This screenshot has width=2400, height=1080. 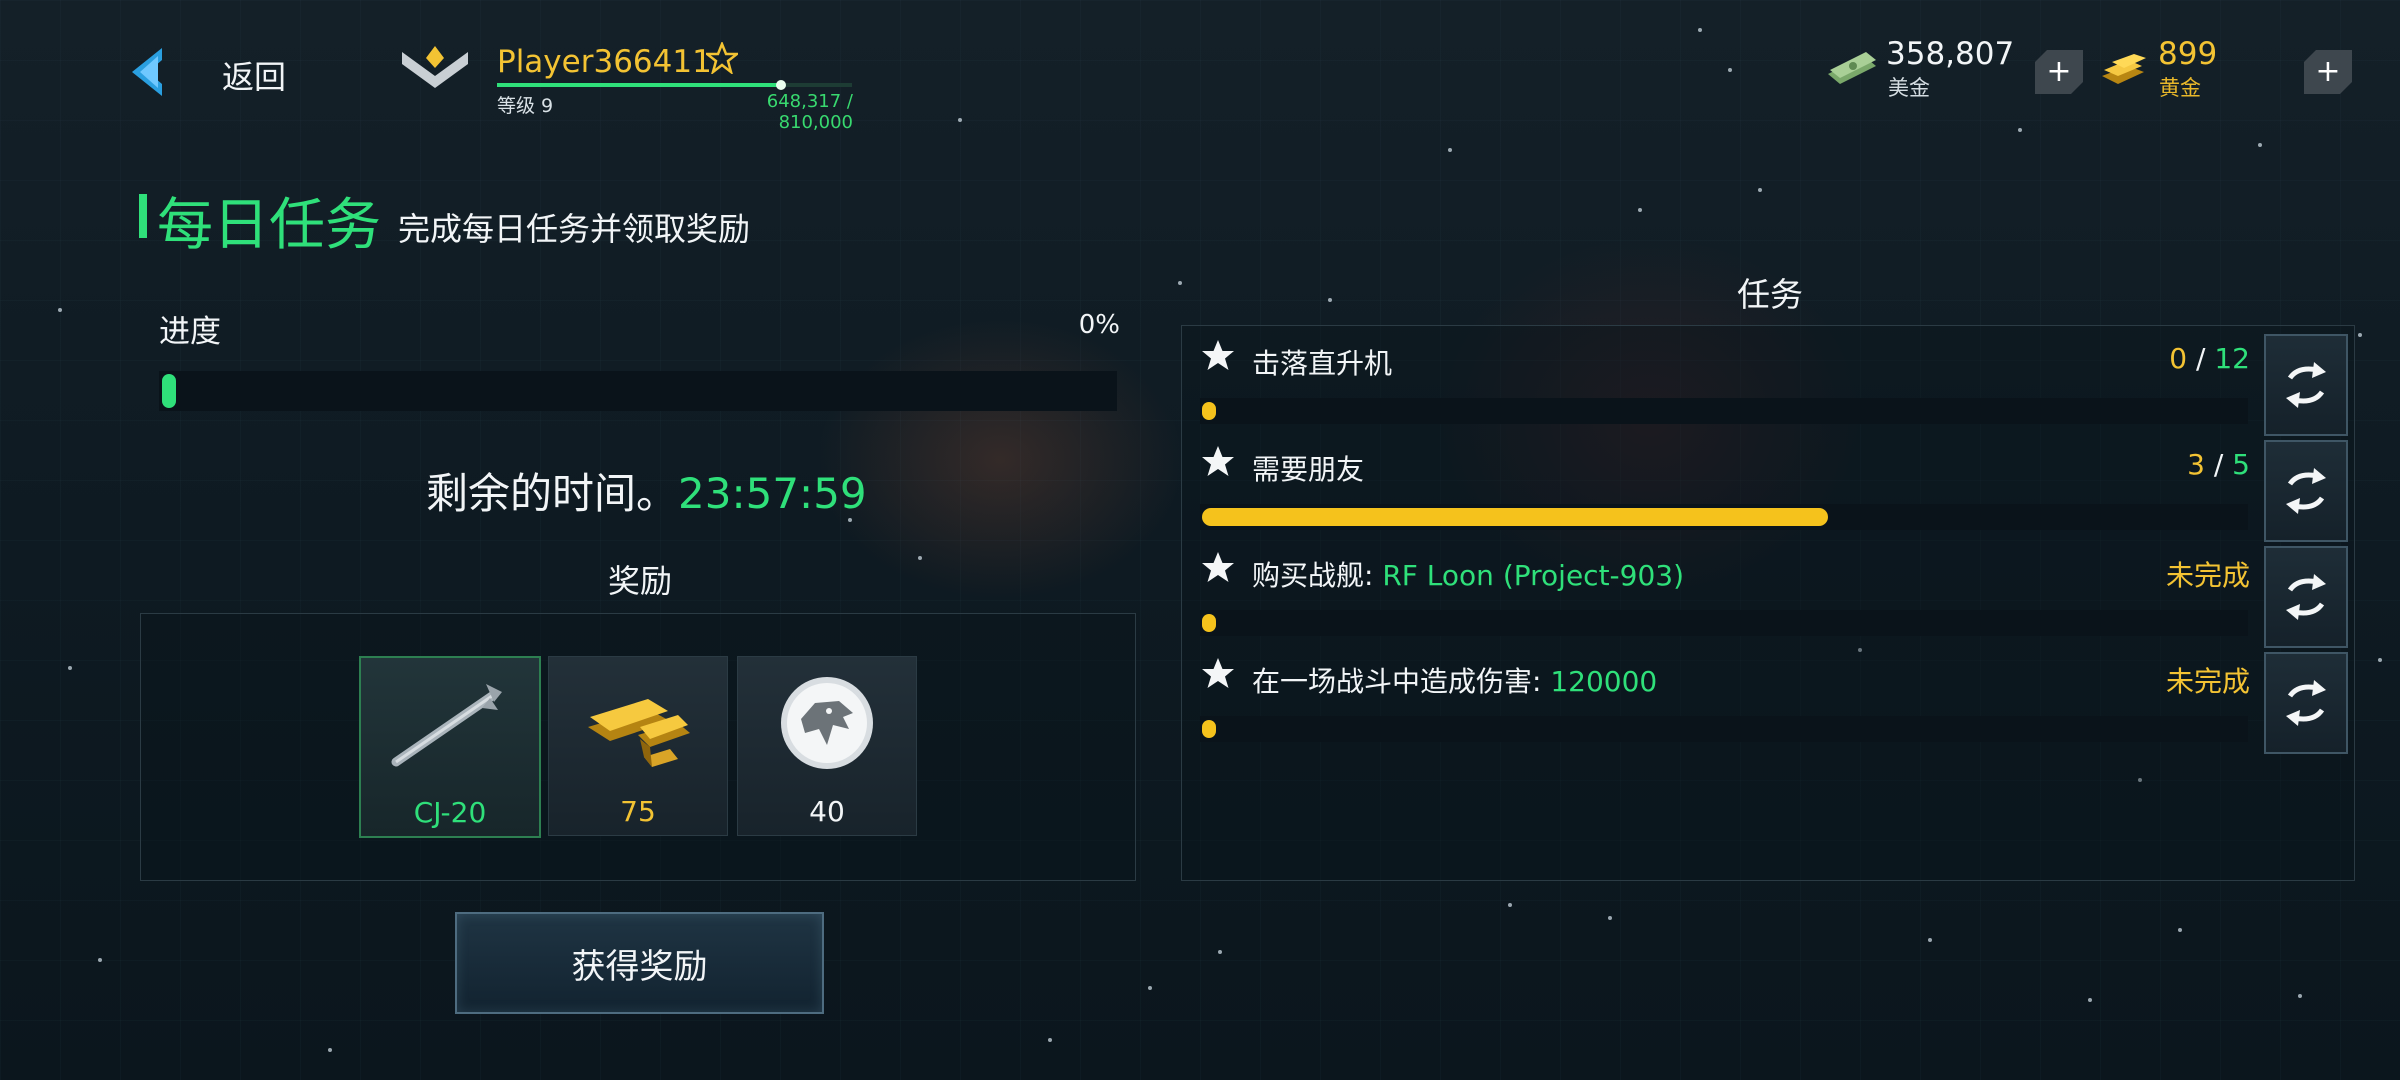 I want to click on task-label: 在一场战斗中造成伤害: 120000, so click(x=1454, y=680).